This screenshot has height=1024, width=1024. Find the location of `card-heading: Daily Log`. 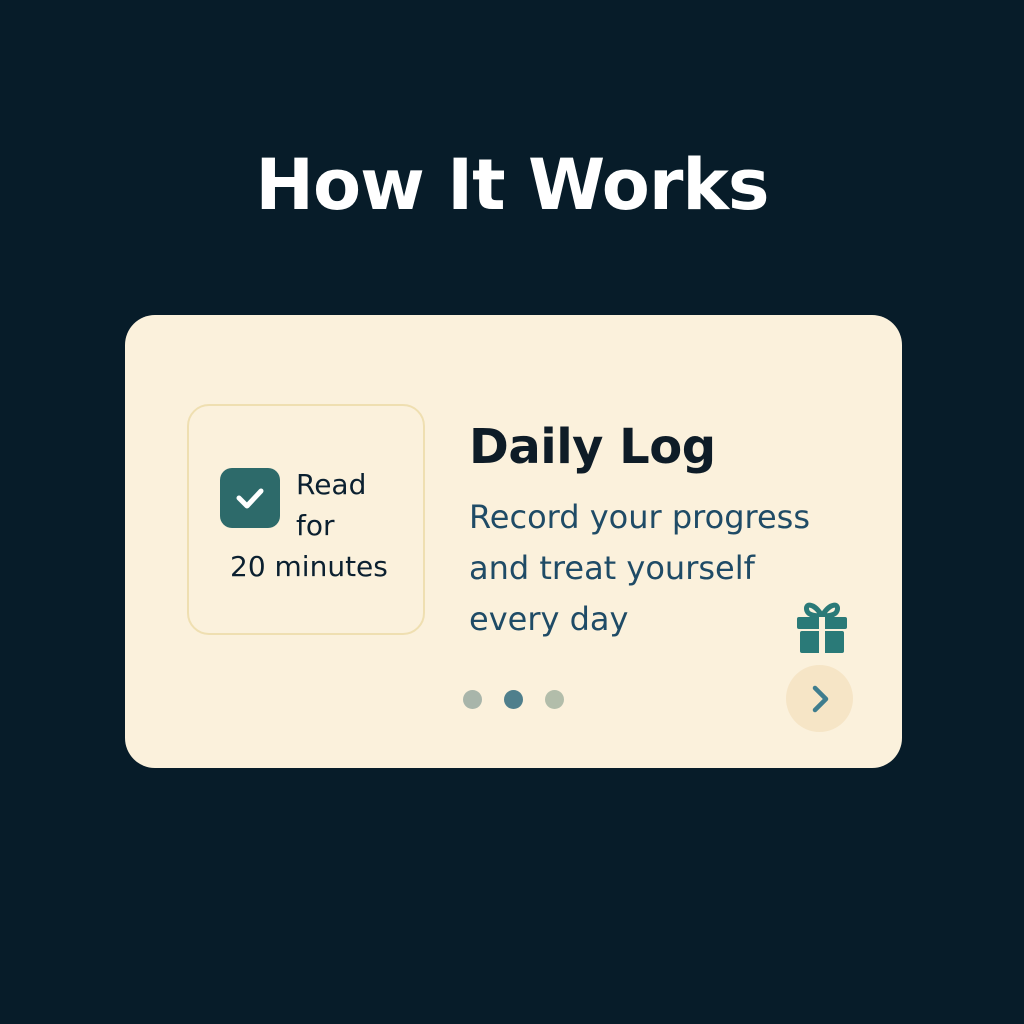

card-heading: Daily Log is located at coordinates (592, 447).